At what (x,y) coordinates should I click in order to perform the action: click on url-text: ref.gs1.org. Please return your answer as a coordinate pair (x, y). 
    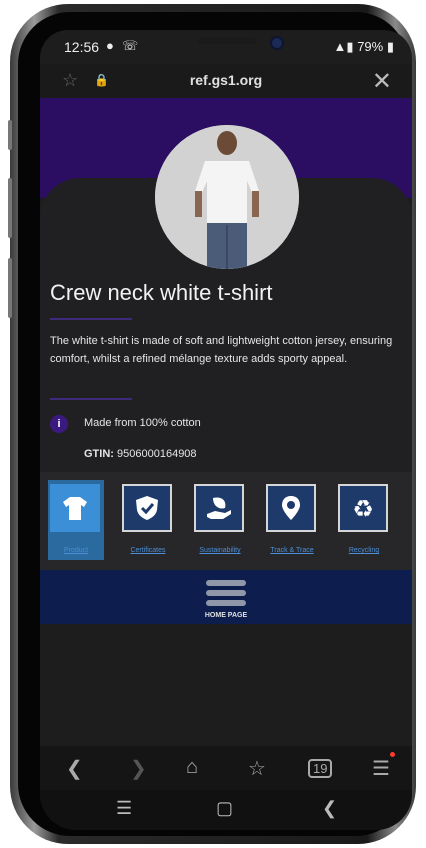
    Looking at the image, I should click on (226, 80).